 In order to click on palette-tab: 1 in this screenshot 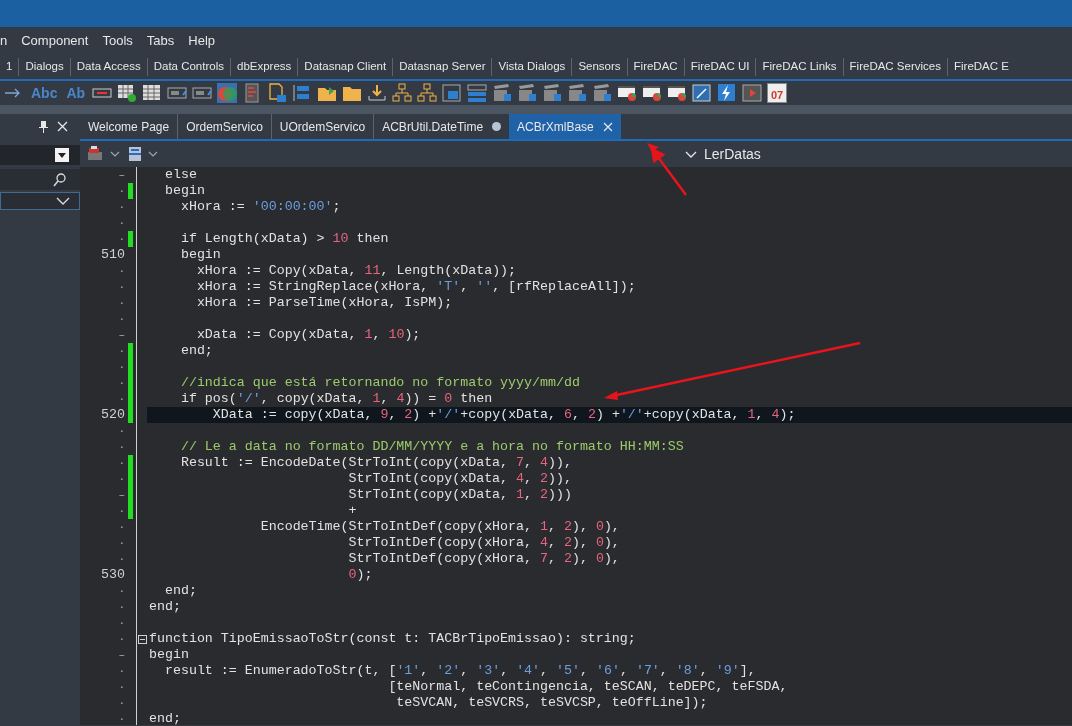, I will do `click(9, 67)`.